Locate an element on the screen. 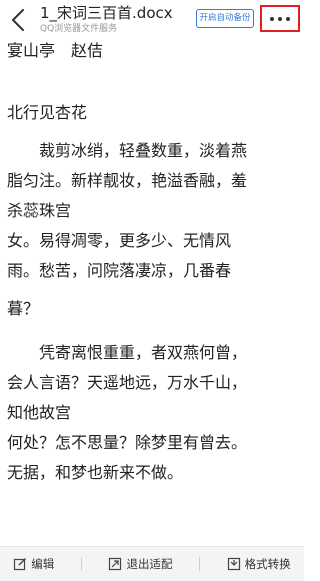  format-convert-button: 格式转换 is located at coordinates (259, 564).